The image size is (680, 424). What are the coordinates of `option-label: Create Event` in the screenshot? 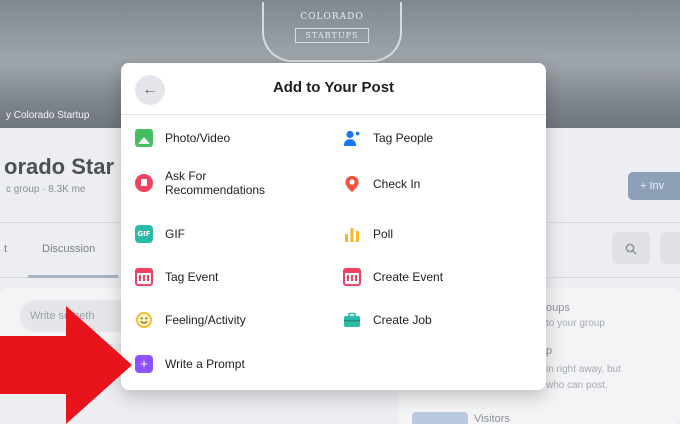 It's located at (408, 277).